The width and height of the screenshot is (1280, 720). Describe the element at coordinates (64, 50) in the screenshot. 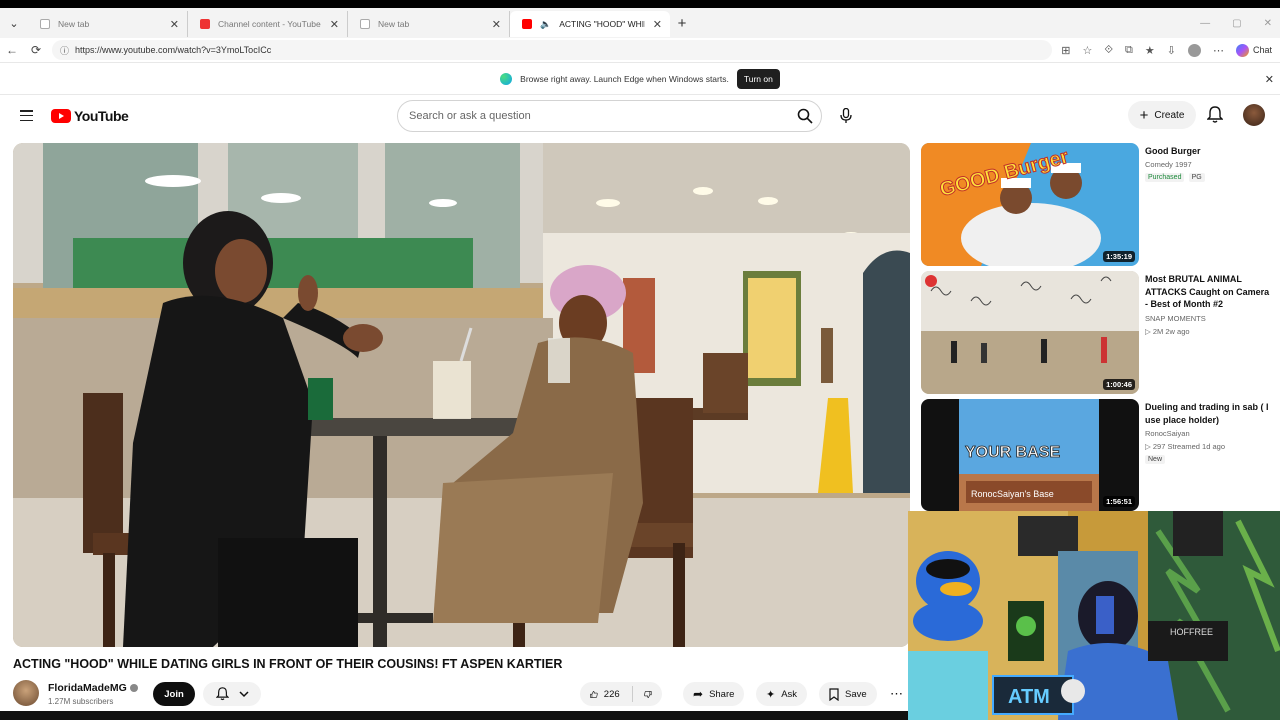

I see `site-info-icon: ⓘ` at that location.